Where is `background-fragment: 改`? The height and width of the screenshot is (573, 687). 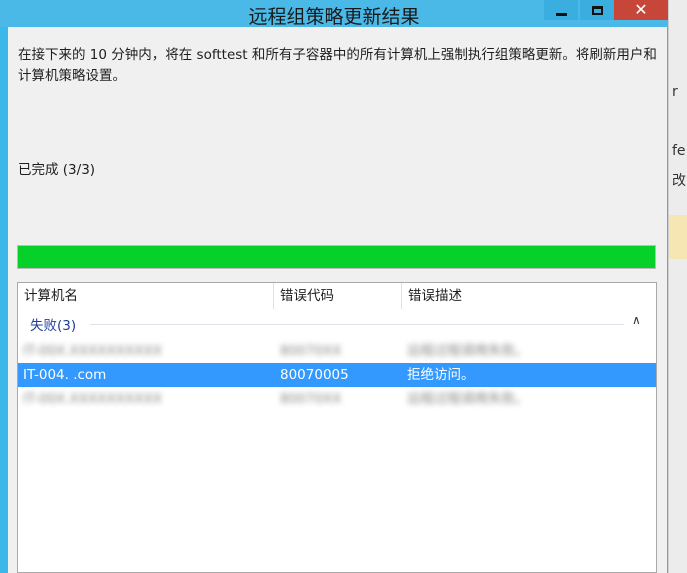 background-fragment: 改 is located at coordinates (679, 181).